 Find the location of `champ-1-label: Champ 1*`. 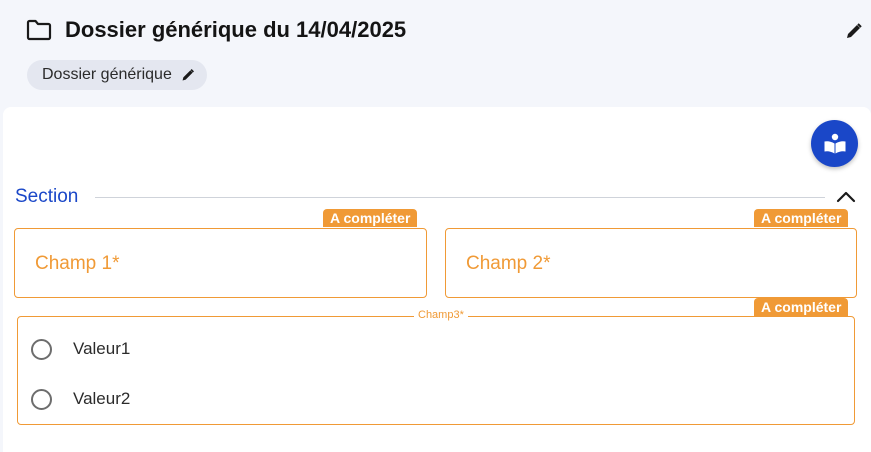

champ-1-label: Champ 1* is located at coordinates (77, 263).